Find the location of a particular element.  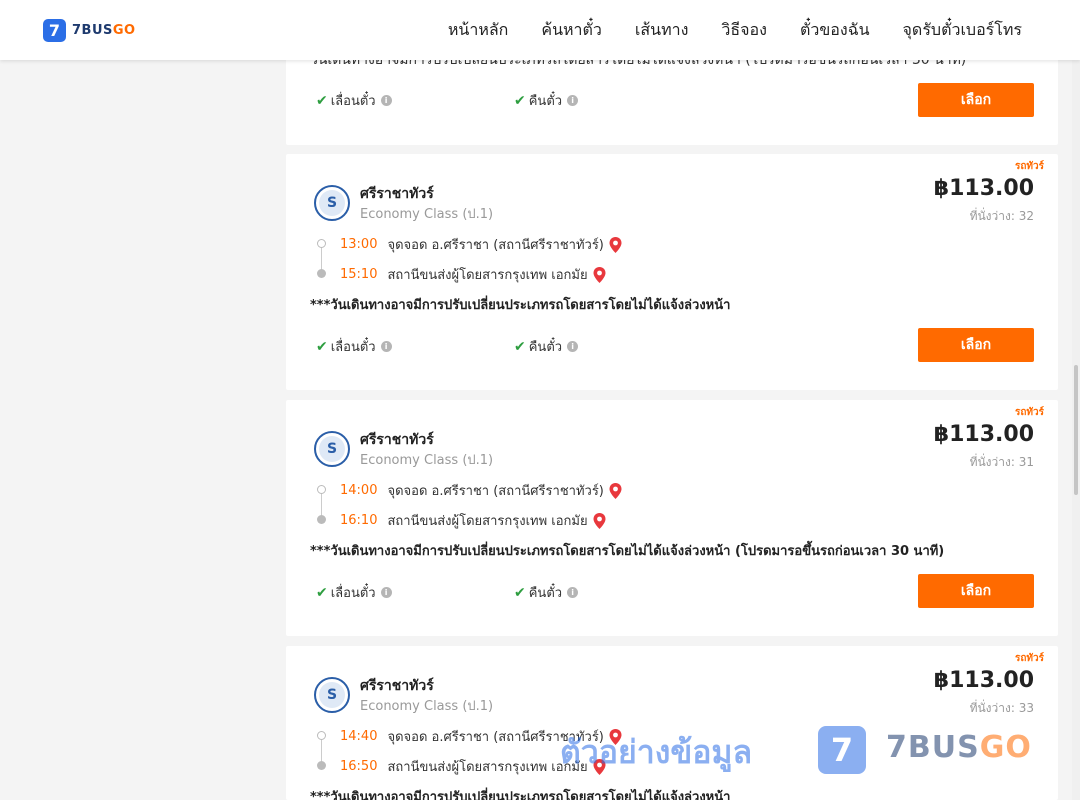

watermark-logo-icon: 7 is located at coordinates (842, 750).